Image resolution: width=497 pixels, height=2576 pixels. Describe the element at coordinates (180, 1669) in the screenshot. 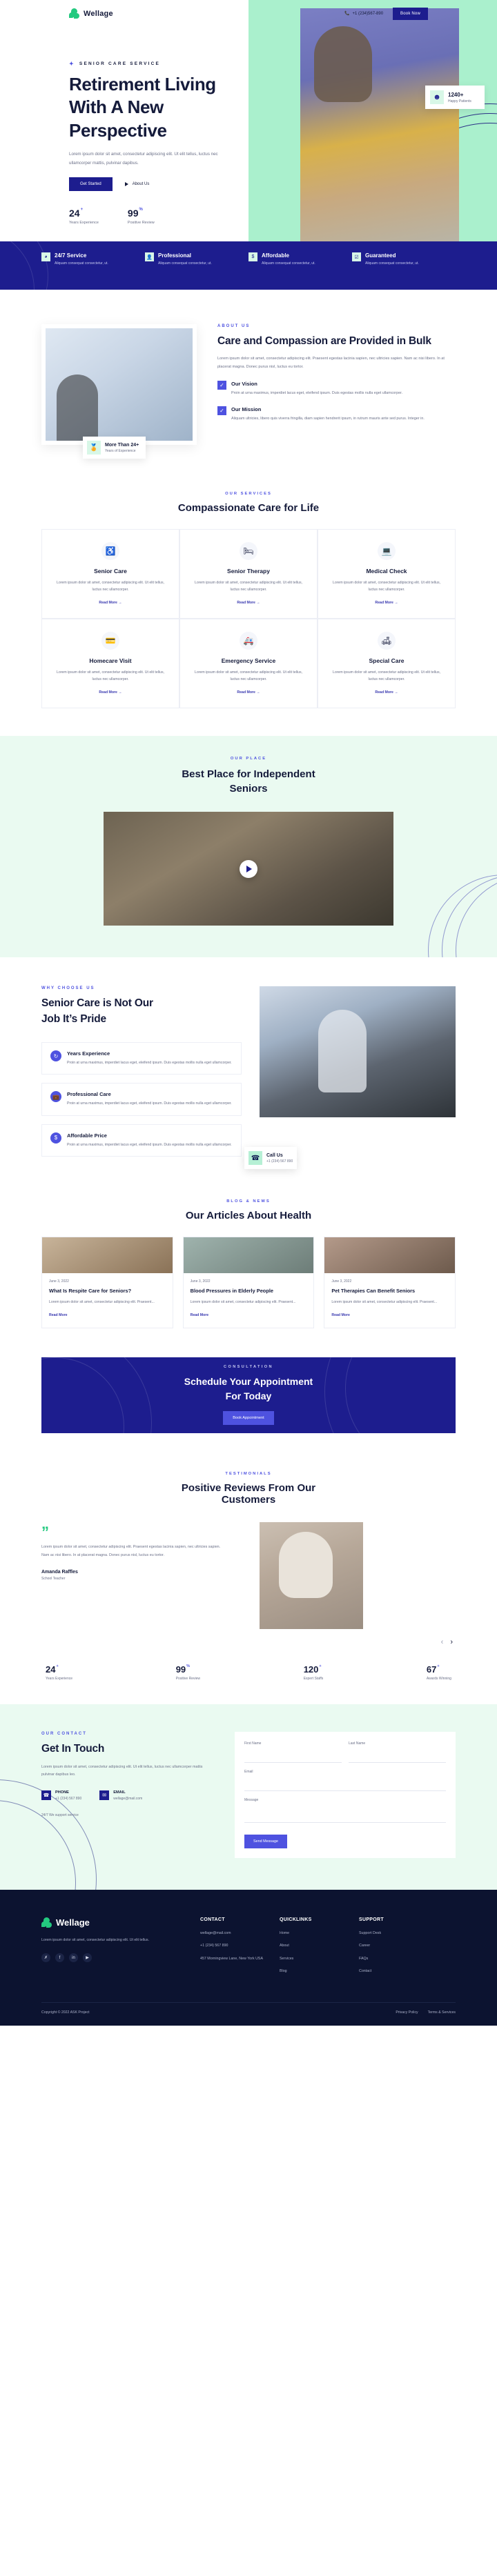

I see `stat-value: 99` at that location.